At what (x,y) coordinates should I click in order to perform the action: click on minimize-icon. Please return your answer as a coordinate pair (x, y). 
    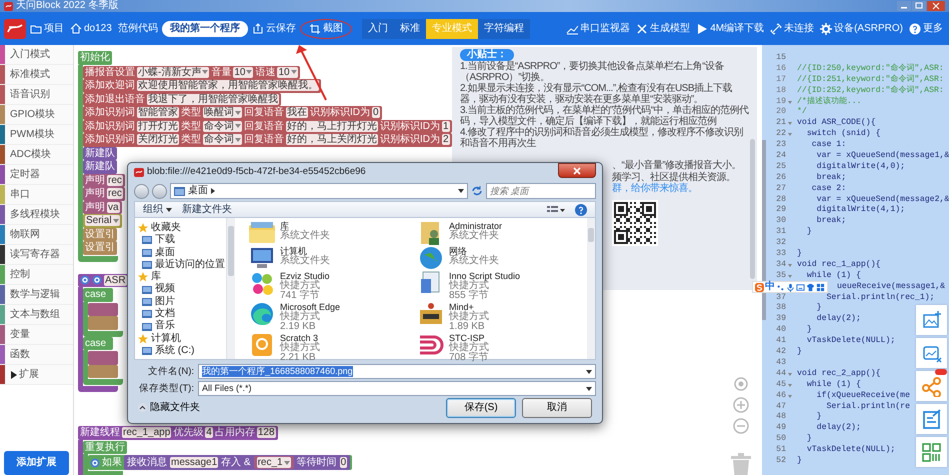
    Looking at the image, I should click on (904, 6).